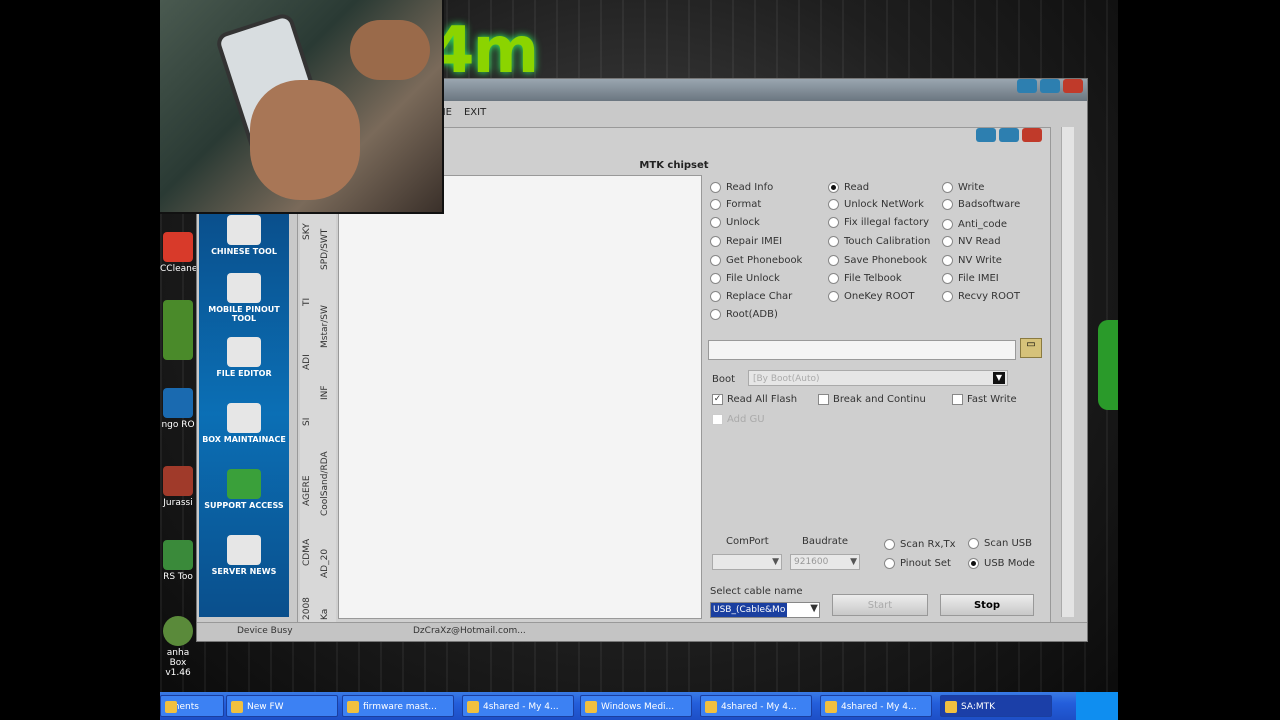 This screenshot has height=720, width=1280. Describe the element at coordinates (981, 296) in the screenshot. I see `opt-recvy-root: Recvy ROOT` at that location.